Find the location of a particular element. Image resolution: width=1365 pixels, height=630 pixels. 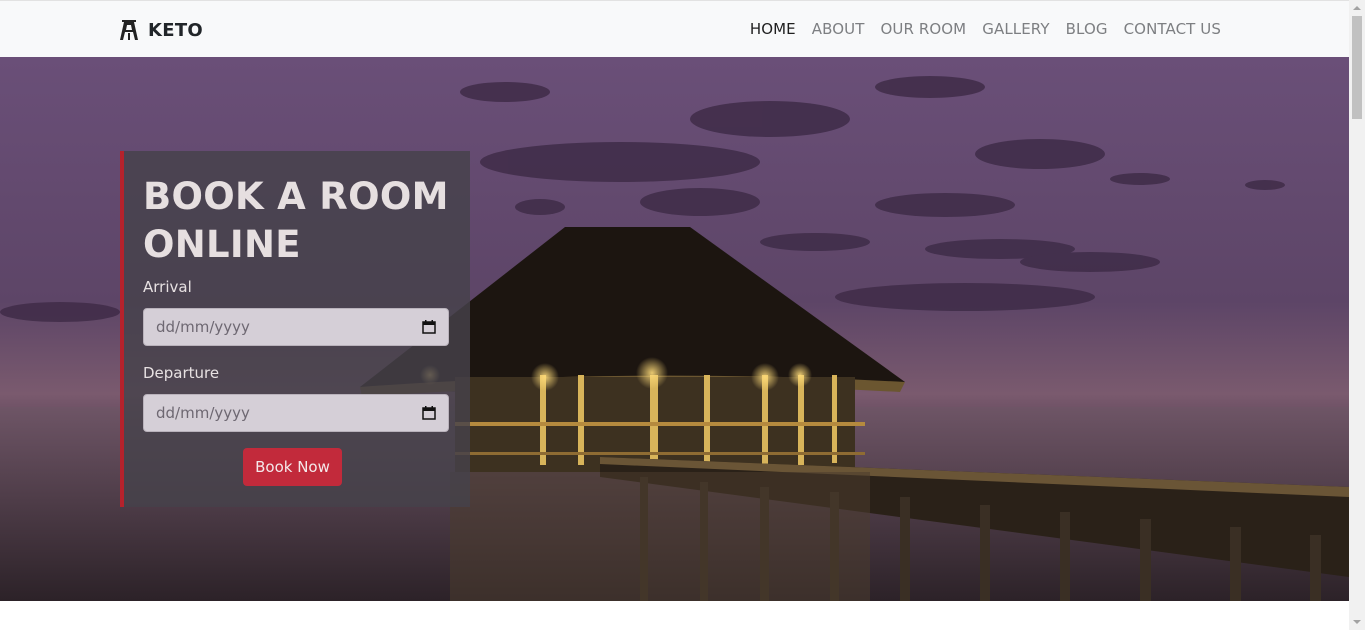

departure-date-input: dd/mm/yyyy is located at coordinates (296, 413).